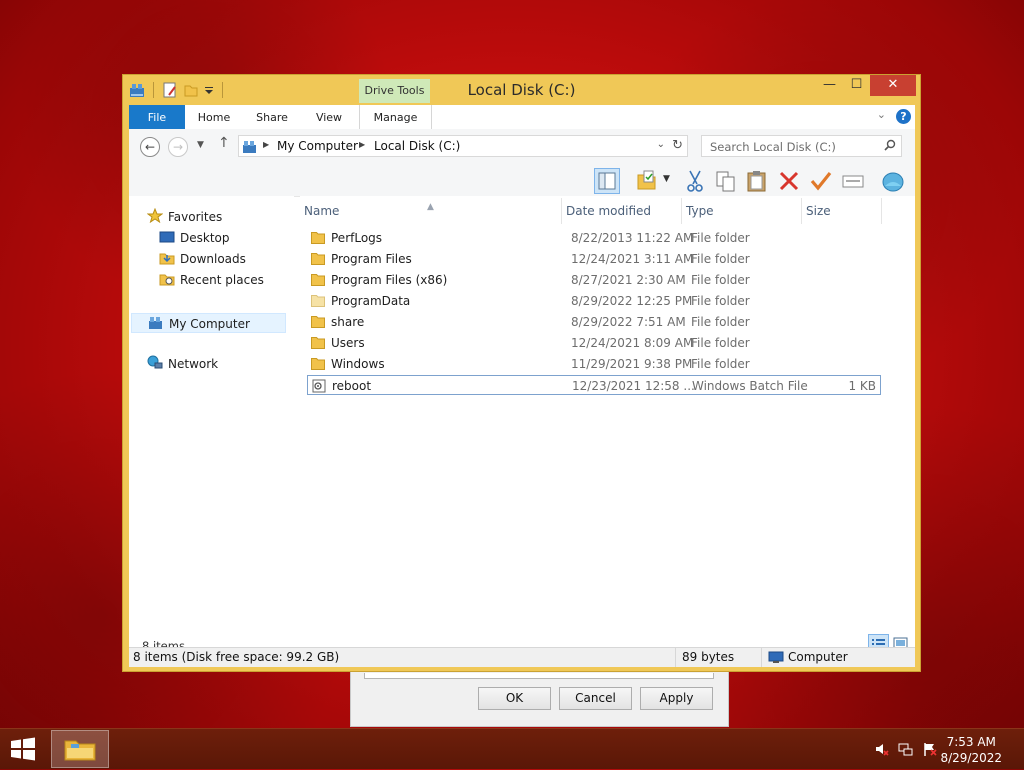 This screenshot has width=1024, height=770. Describe the element at coordinates (357, 238) in the screenshot. I see `file-name: PerfLogs` at that location.